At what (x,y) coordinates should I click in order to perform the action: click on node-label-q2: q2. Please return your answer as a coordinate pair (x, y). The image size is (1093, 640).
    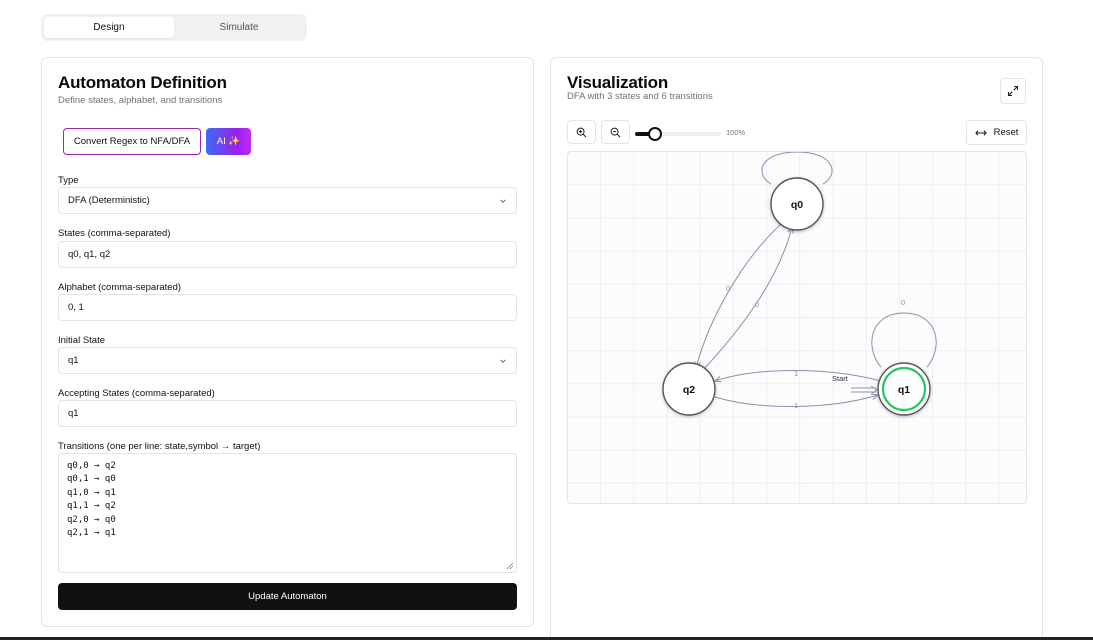
    Looking at the image, I should click on (689, 390).